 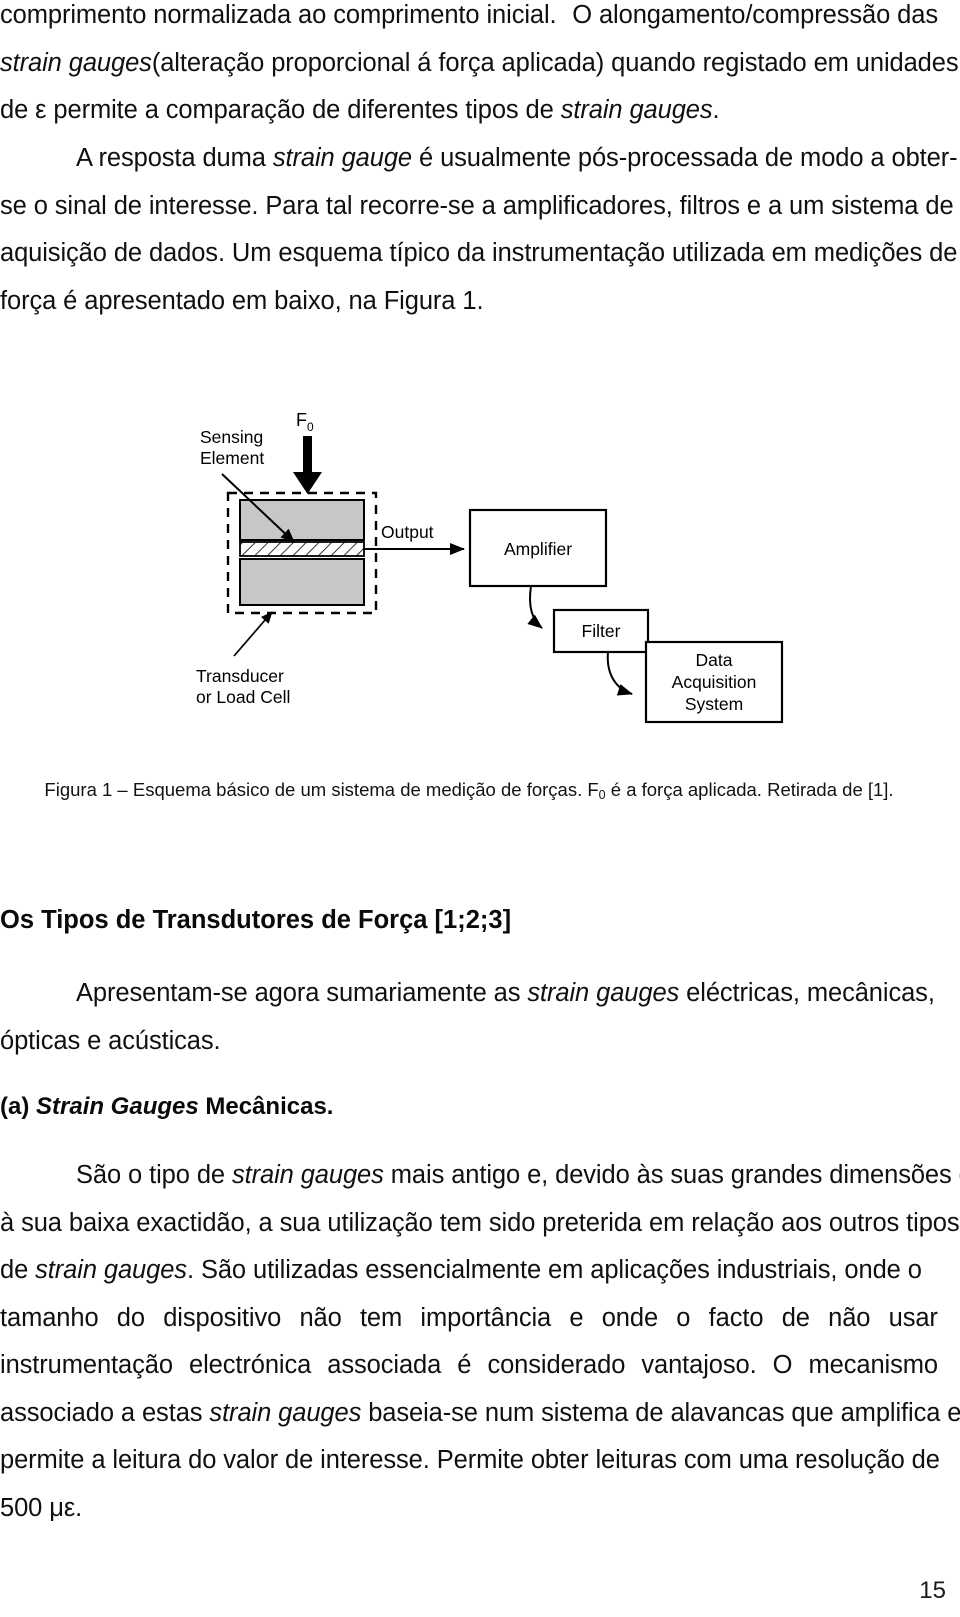 I want to click on paragraph-4-line-3a: de, so click(x=18, y=1270).